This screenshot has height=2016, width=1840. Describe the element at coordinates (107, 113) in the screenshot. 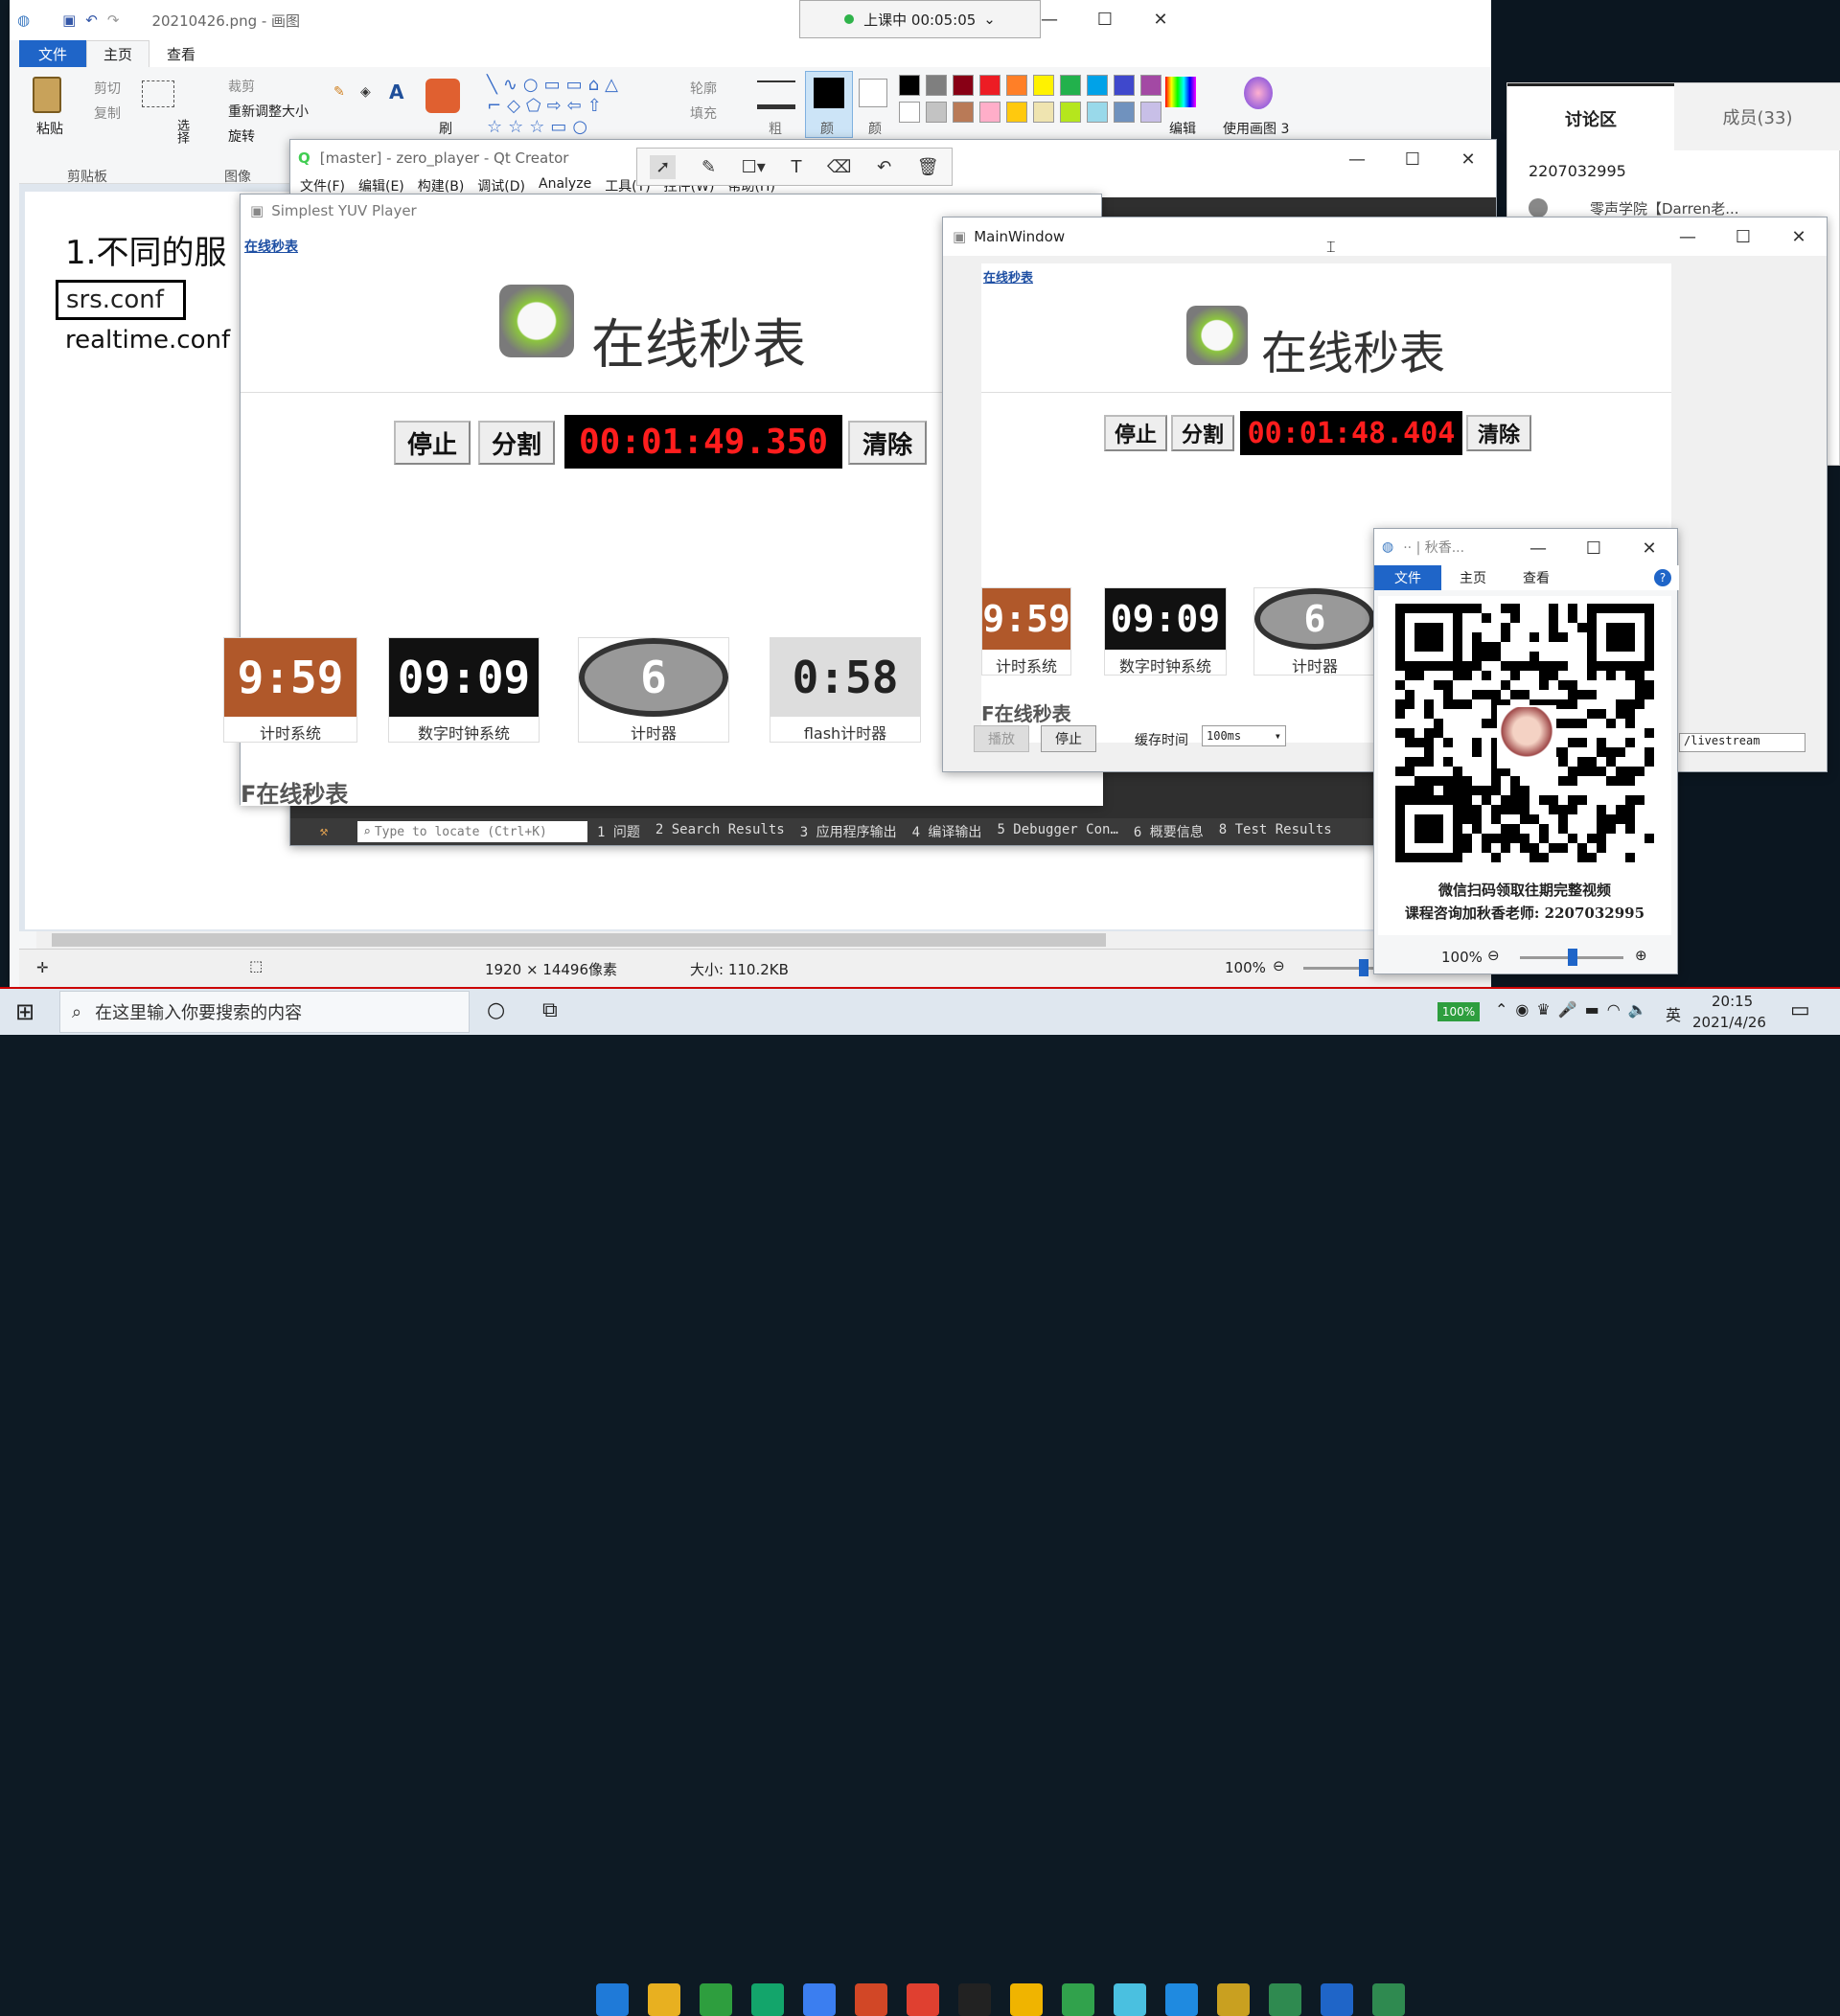

I see `copy-button: 复制` at that location.